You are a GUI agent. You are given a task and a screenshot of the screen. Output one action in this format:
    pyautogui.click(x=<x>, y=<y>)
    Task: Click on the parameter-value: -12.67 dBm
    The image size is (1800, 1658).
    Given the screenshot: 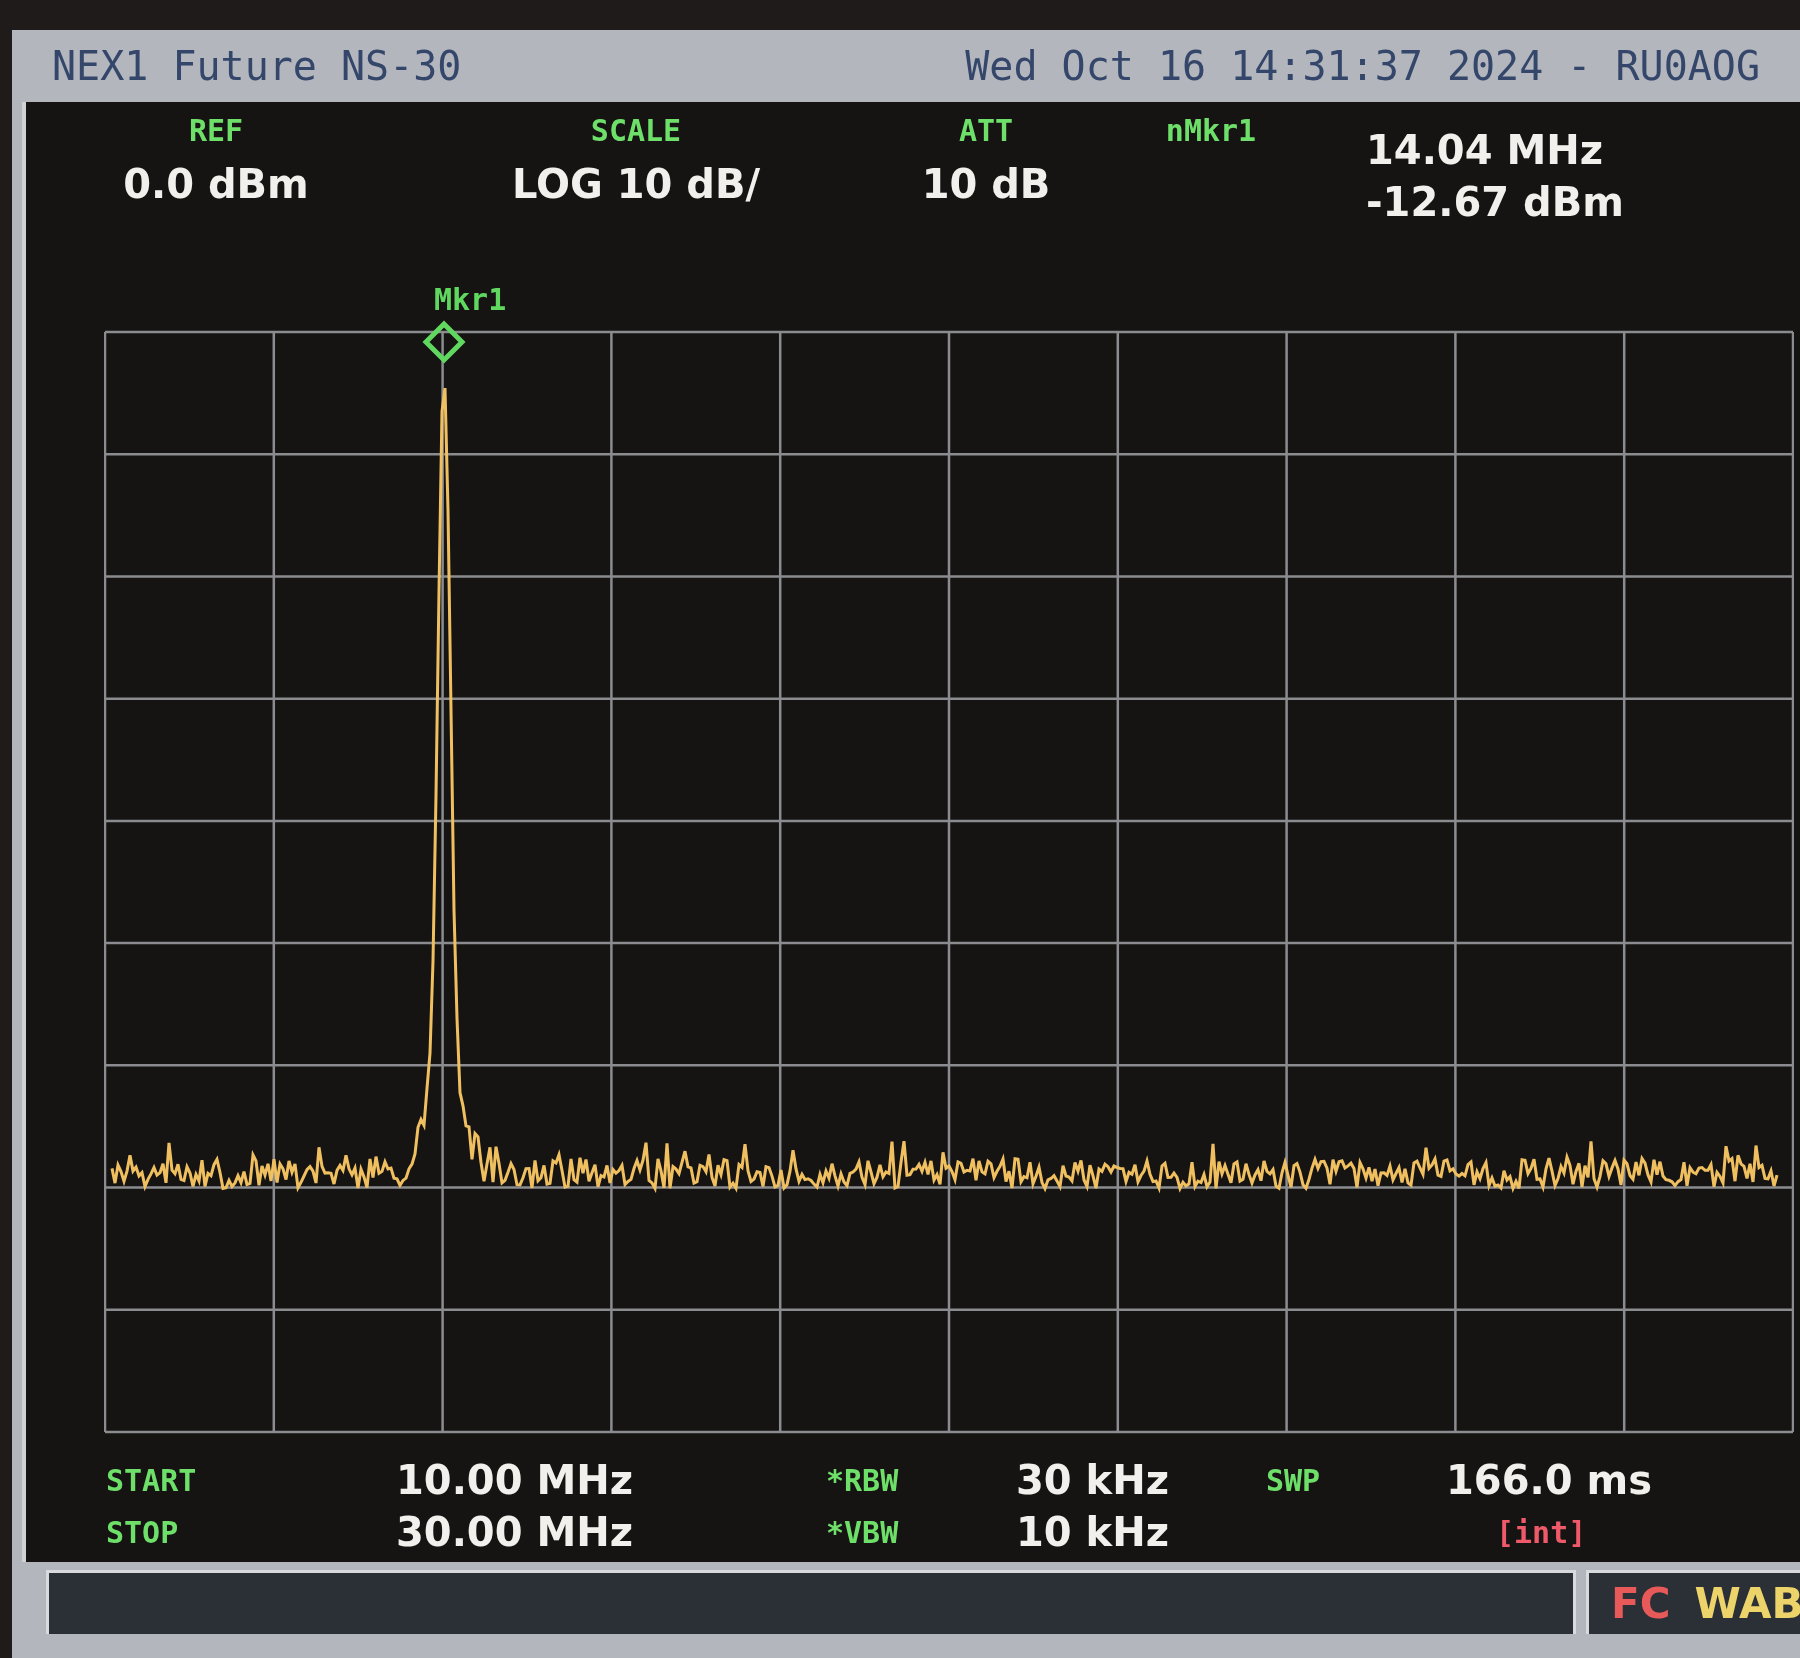 What is the action you would take?
    pyautogui.click(x=1495, y=202)
    